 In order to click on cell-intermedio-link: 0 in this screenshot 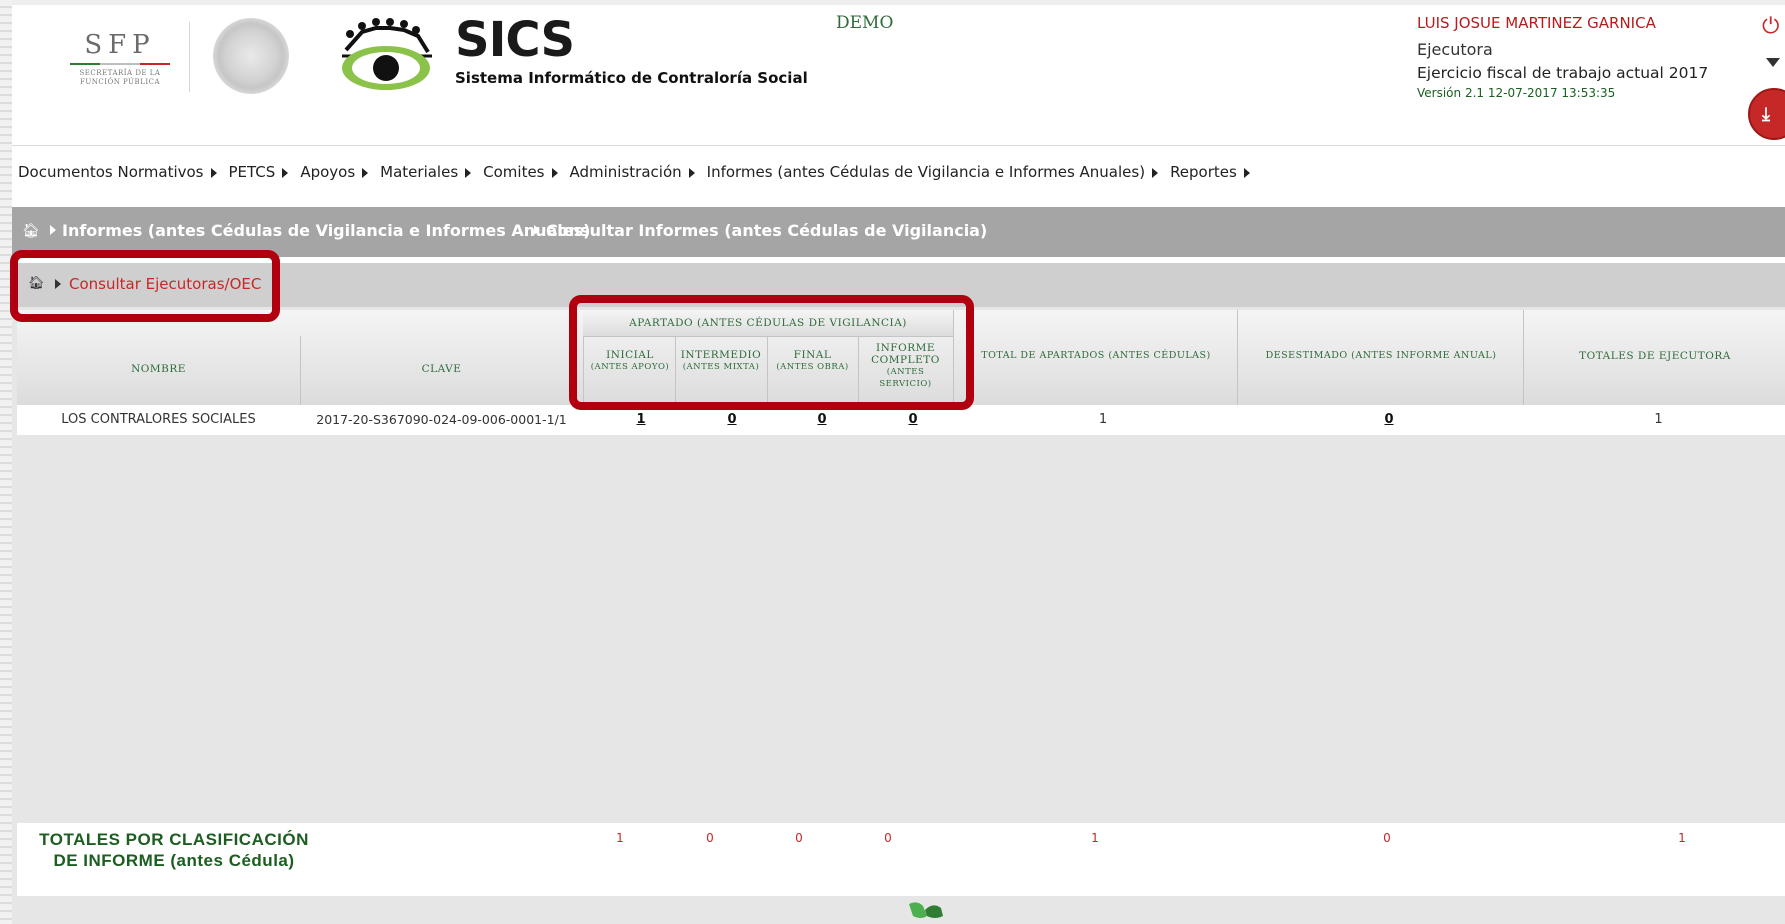, I will do `click(731, 419)`.